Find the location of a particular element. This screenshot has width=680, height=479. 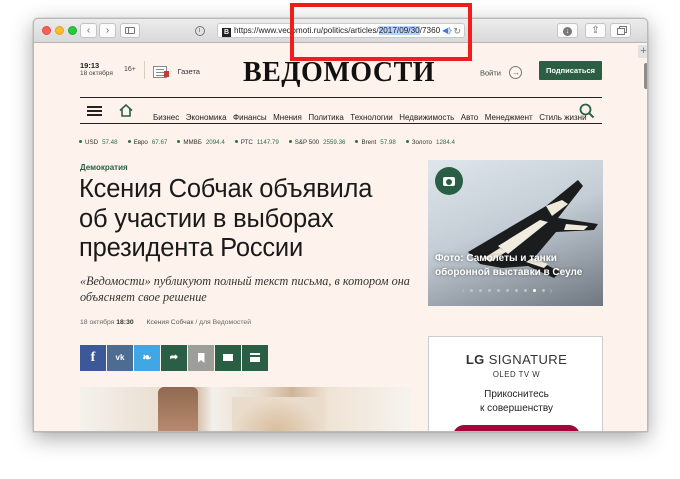

sidebar-button is located at coordinates (130, 30).